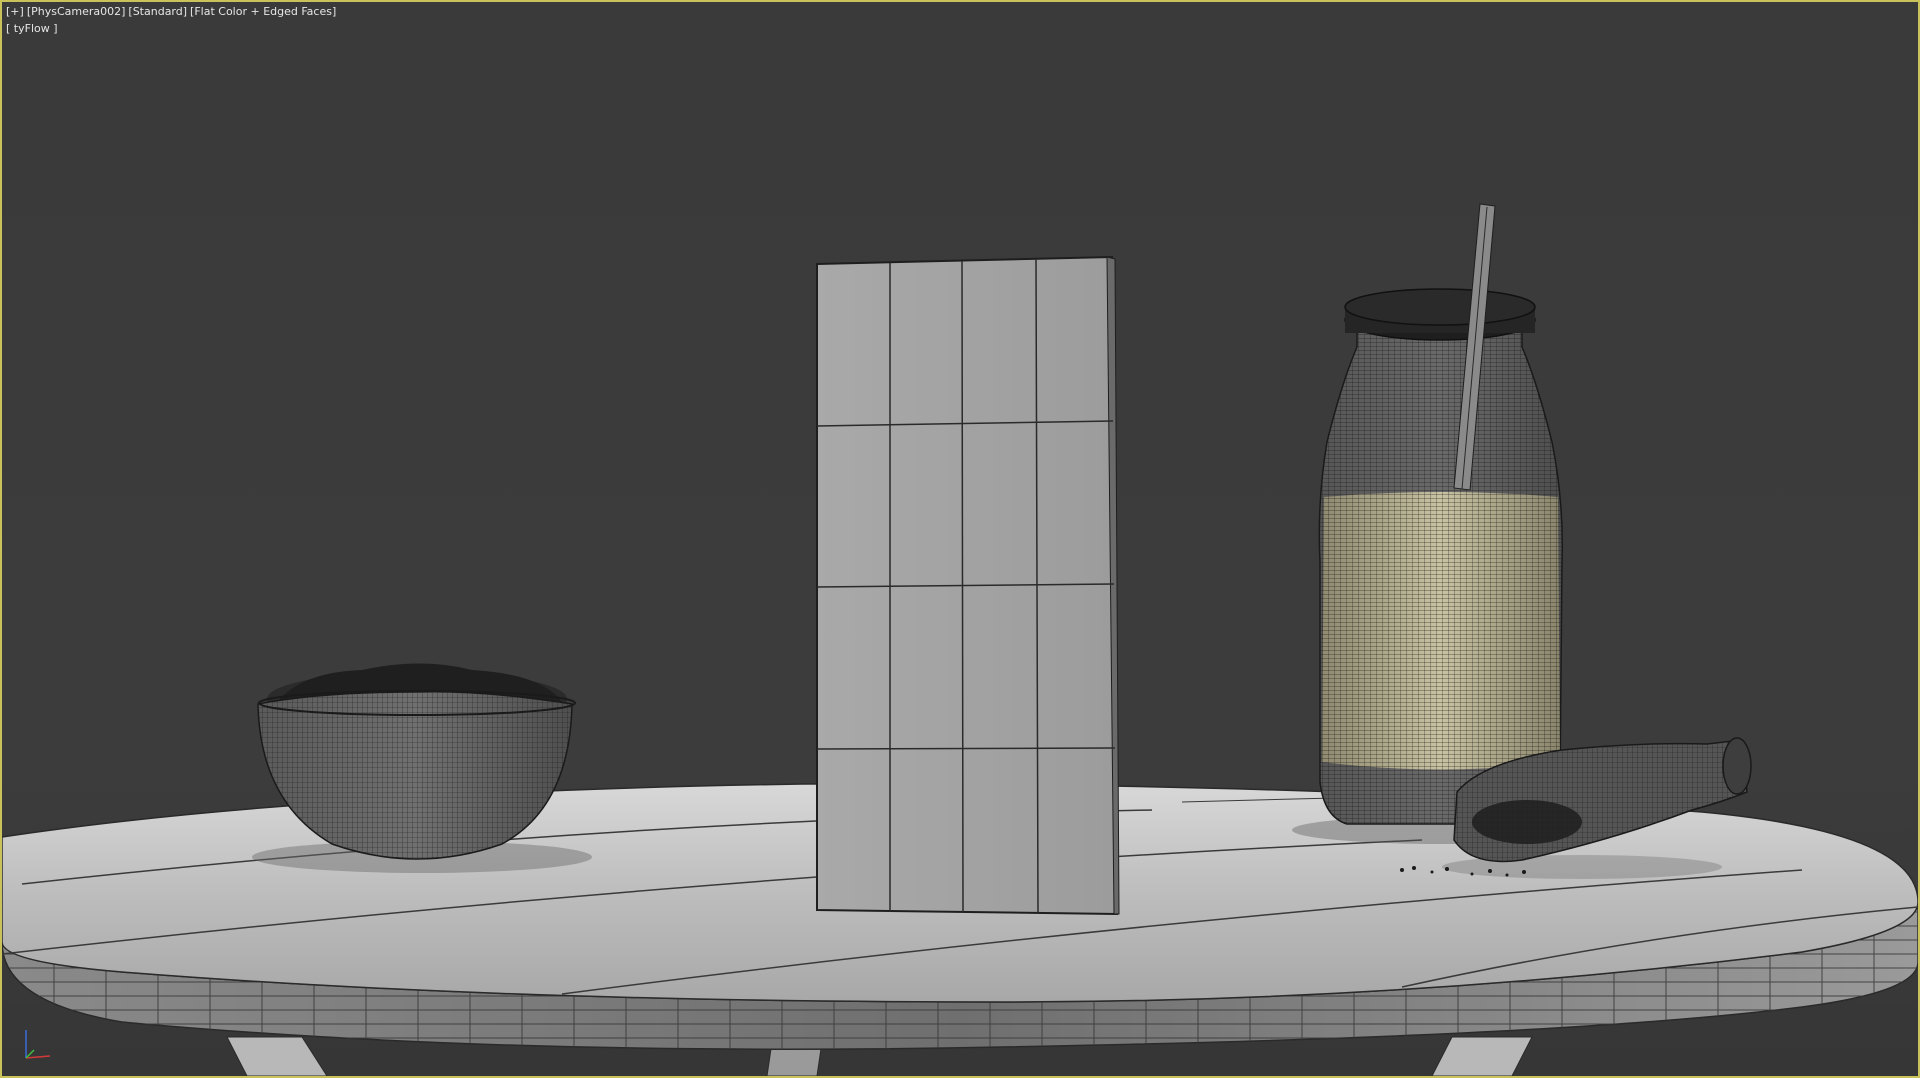  Describe the element at coordinates (15, 11) in the screenshot. I see `viewport-plus-menu: [+]` at that location.